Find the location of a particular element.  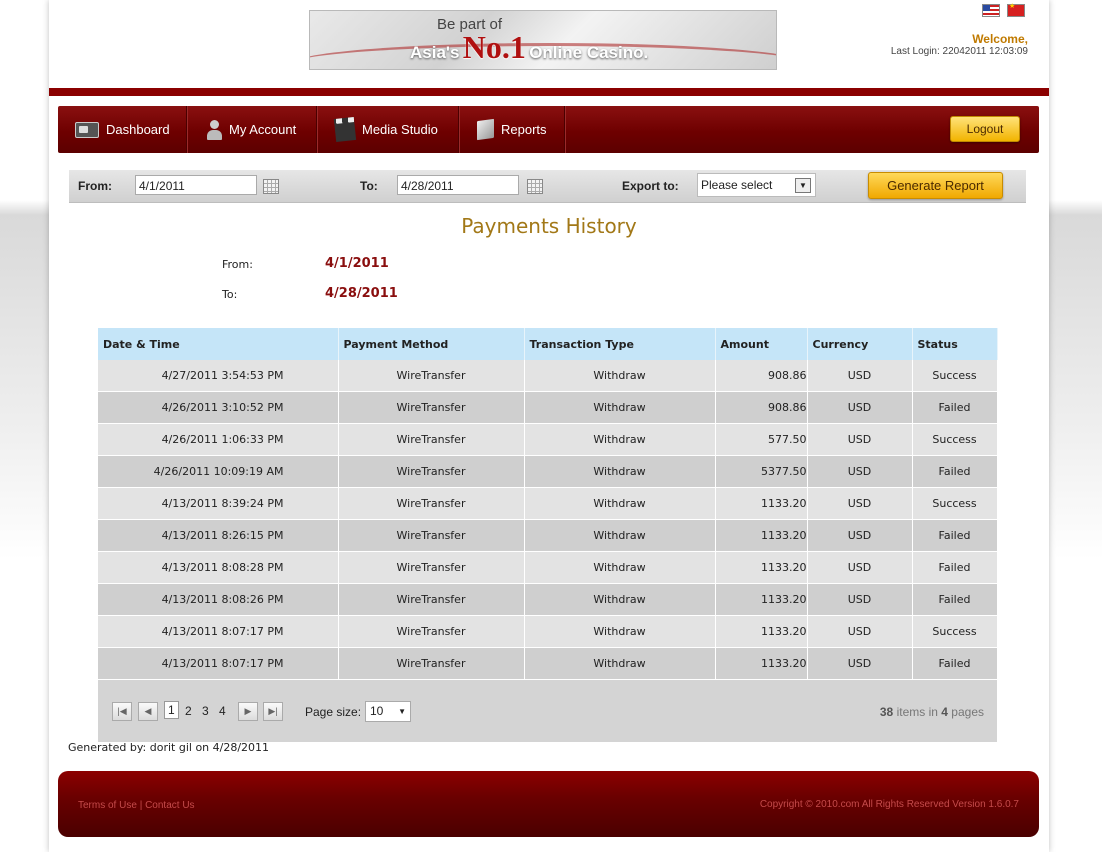

cell-date-time: 4/13/2011 8:08:26 PM is located at coordinates (218, 599).